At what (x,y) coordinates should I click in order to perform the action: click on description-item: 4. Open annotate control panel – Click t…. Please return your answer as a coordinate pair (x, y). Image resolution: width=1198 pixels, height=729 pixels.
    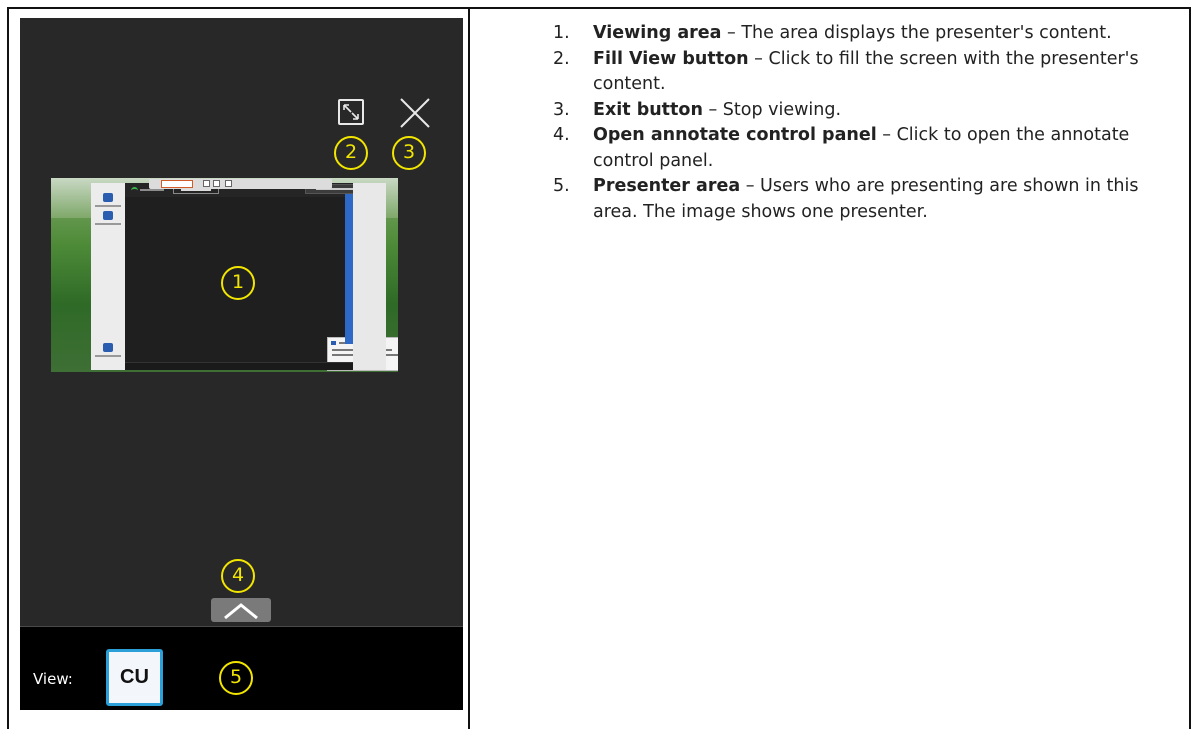
    Looking at the image, I should click on (868, 148).